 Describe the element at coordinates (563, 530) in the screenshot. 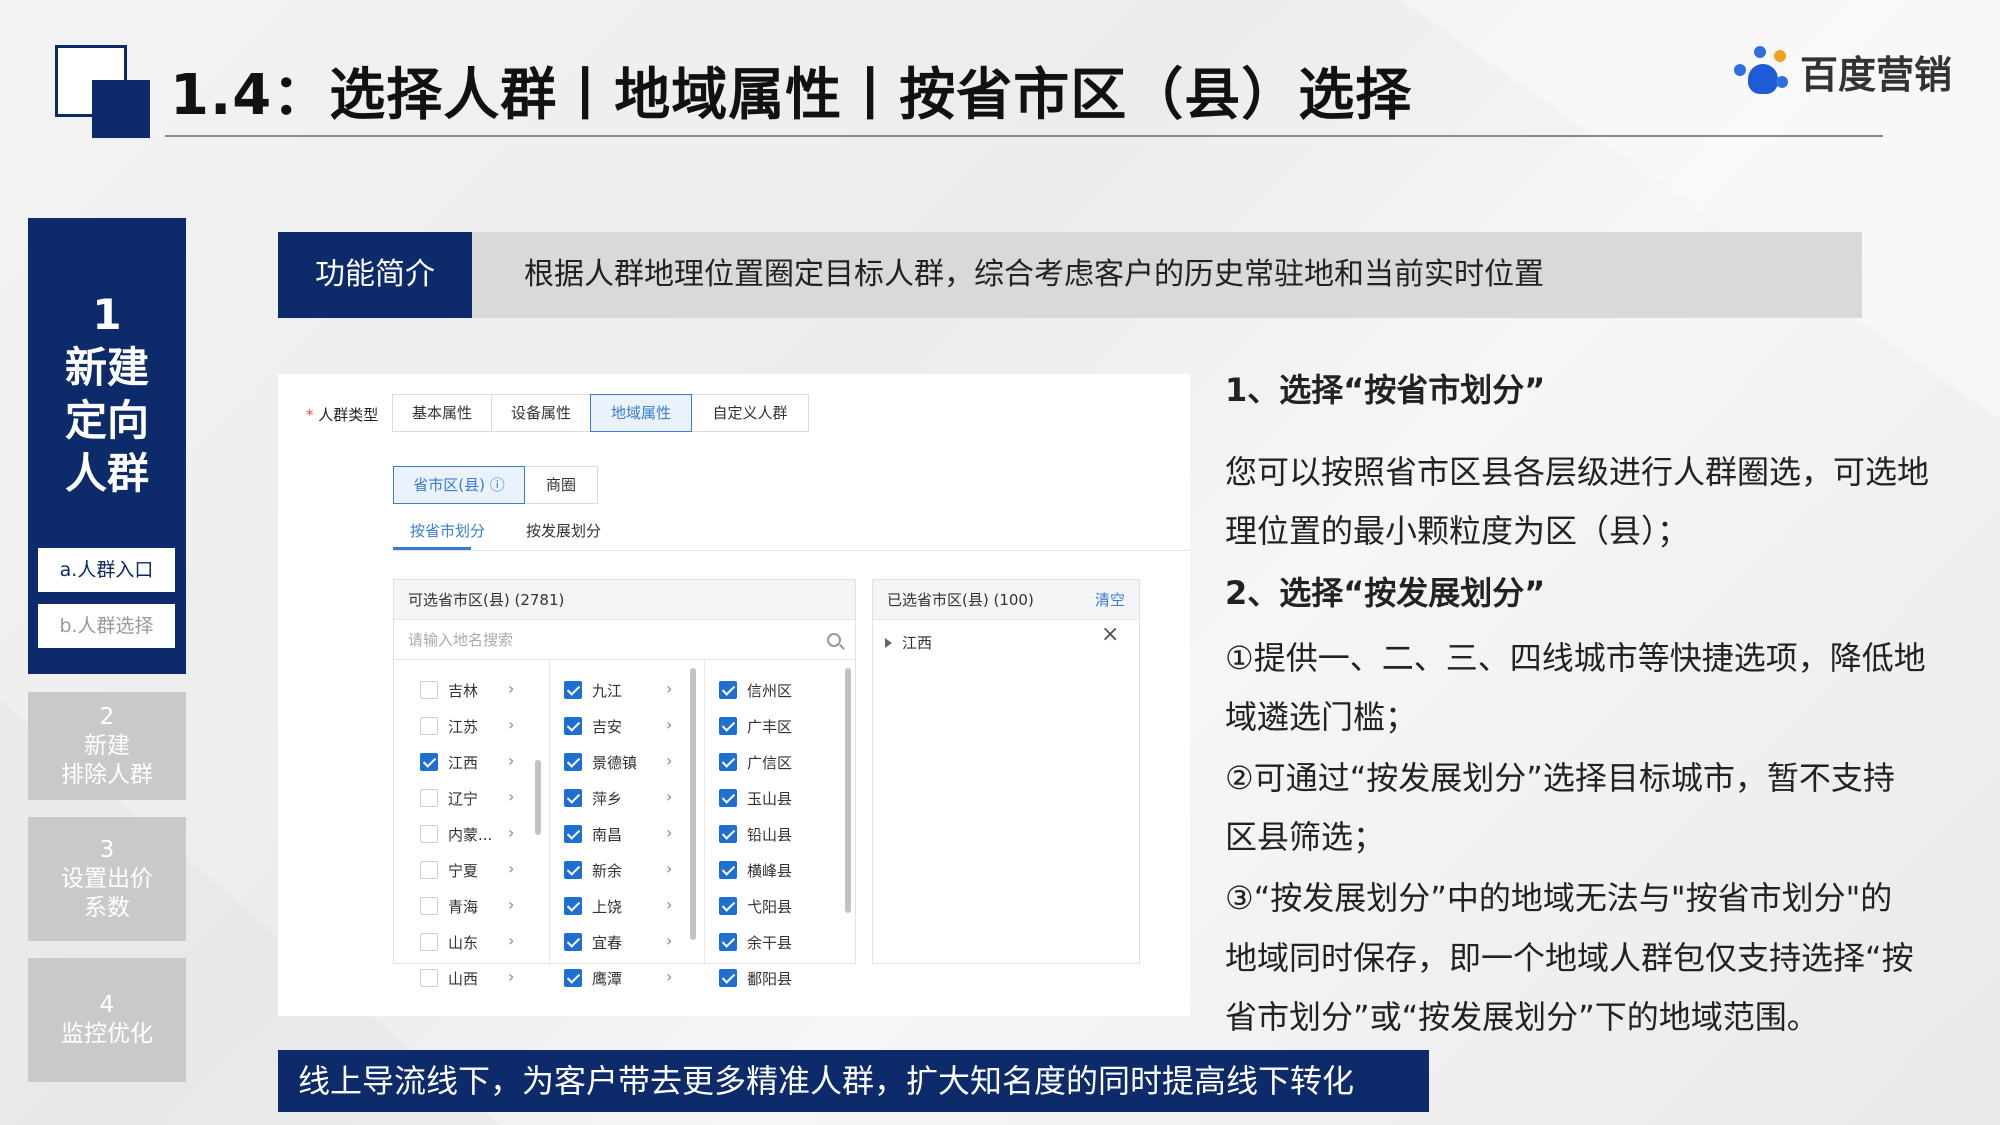

I see `subtab-by-development: 按发展划分` at that location.